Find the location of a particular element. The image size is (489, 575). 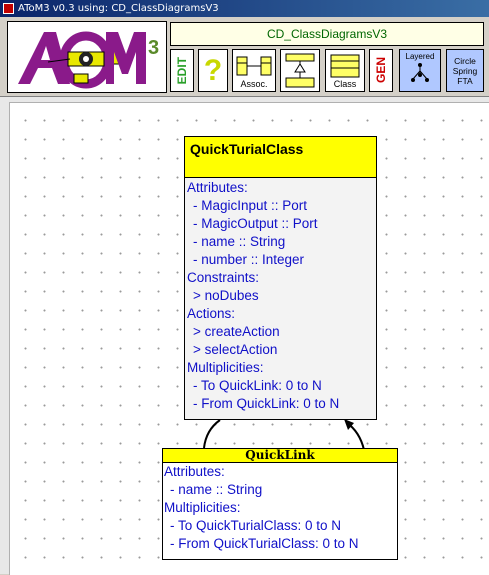

class-icon is located at coordinates (345, 66).